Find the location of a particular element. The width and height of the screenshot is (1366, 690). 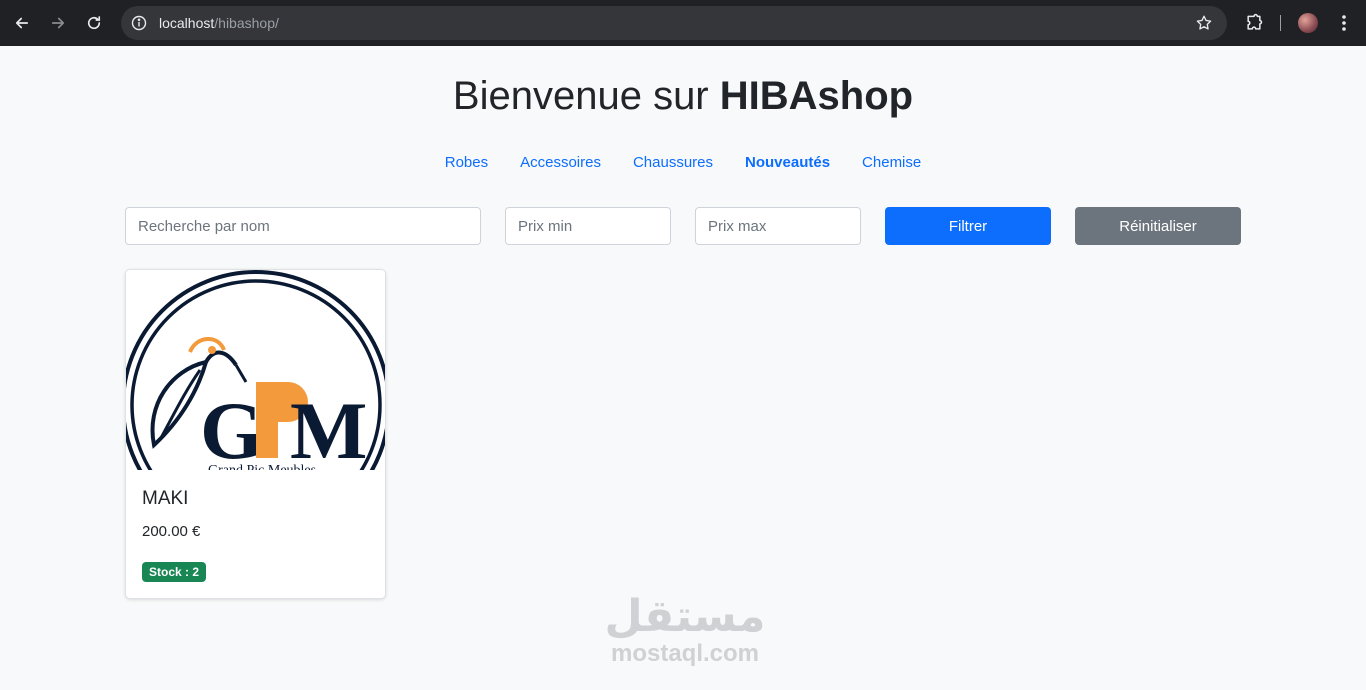

more-menu-icon is located at coordinates (1344, 23).